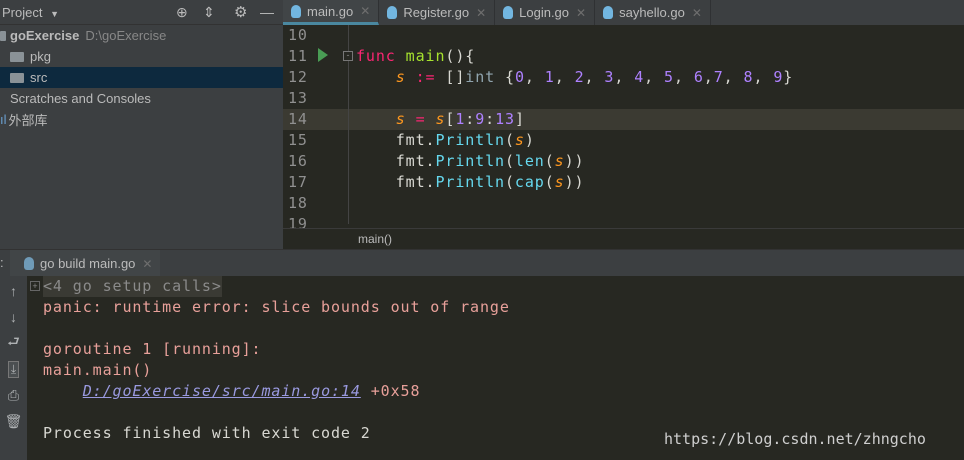 Image resolution: width=964 pixels, height=460 pixels. What do you see at coordinates (529, 140) in the screenshot?
I see `code-token: )` at bounding box center [529, 140].